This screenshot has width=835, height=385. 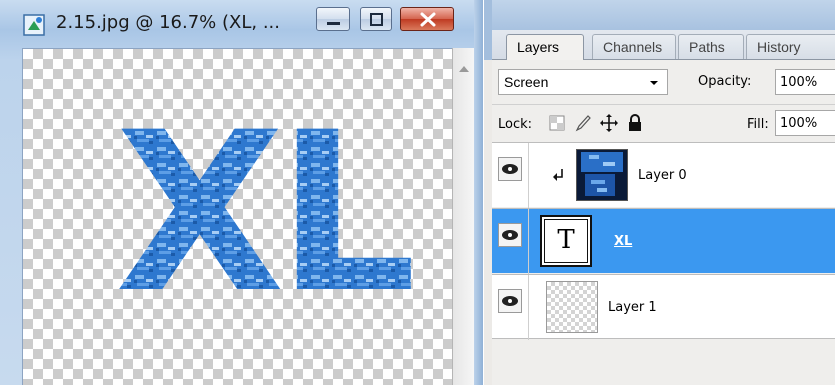 I want to click on transparent-layer-thumbnail, so click(x=572, y=307).